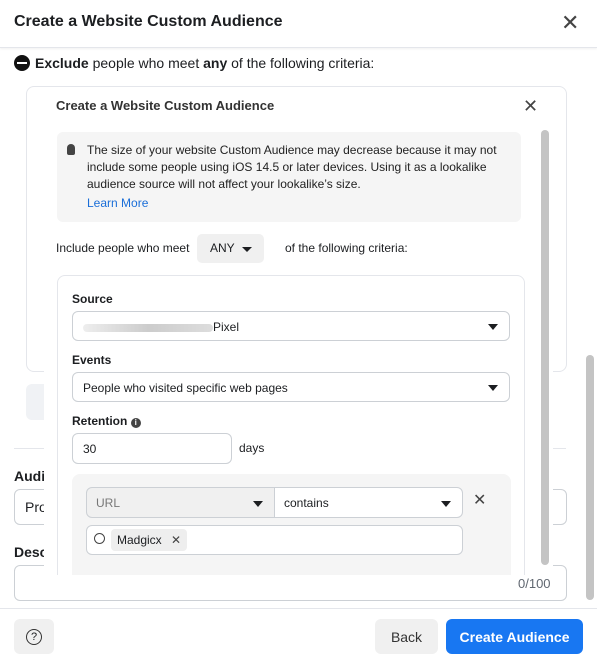 Image resolution: width=597 pixels, height=661 pixels. What do you see at coordinates (291, 524) in the screenshot?
I see `rule-box: URL contains ✕ Madgicx ✕` at bounding box center [291, 524].